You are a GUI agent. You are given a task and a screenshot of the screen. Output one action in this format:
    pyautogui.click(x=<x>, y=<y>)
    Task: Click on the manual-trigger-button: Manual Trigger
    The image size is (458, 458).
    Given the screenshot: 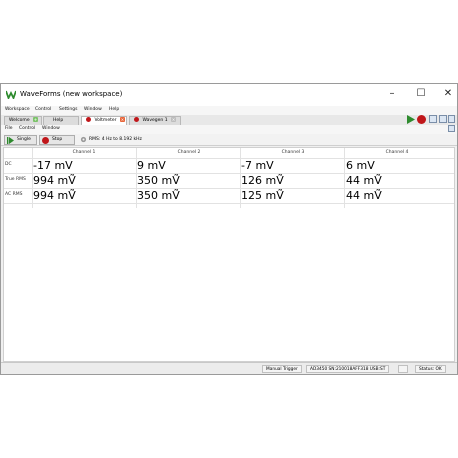 What is the action you would take?
    pyautogui.click(x=282, y=369)
    